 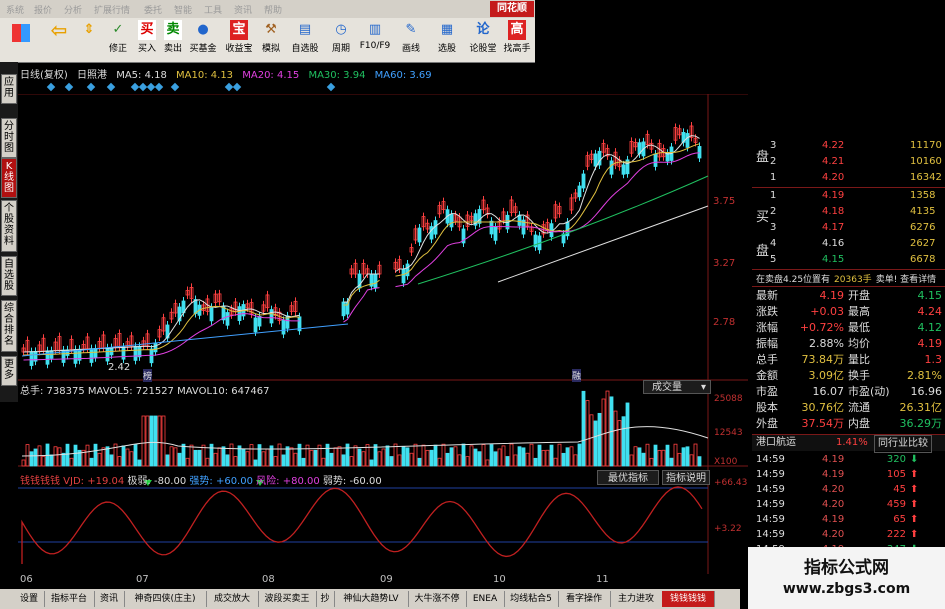 I want to click on profit-button: 宝收益宝, so click(x=239, y=40).